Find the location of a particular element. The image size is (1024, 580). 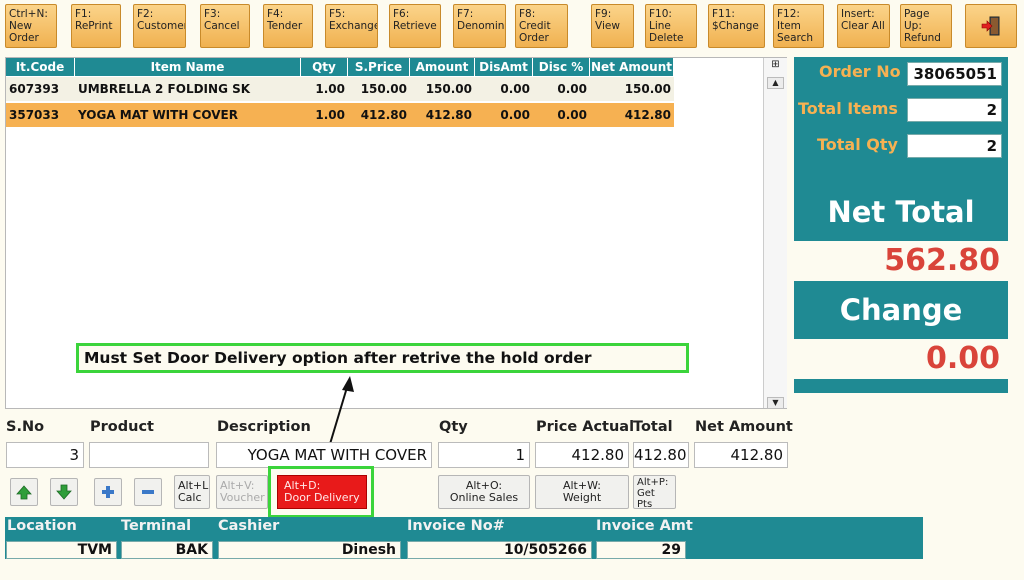

total-label: Total is located at coordinates (653, 427).